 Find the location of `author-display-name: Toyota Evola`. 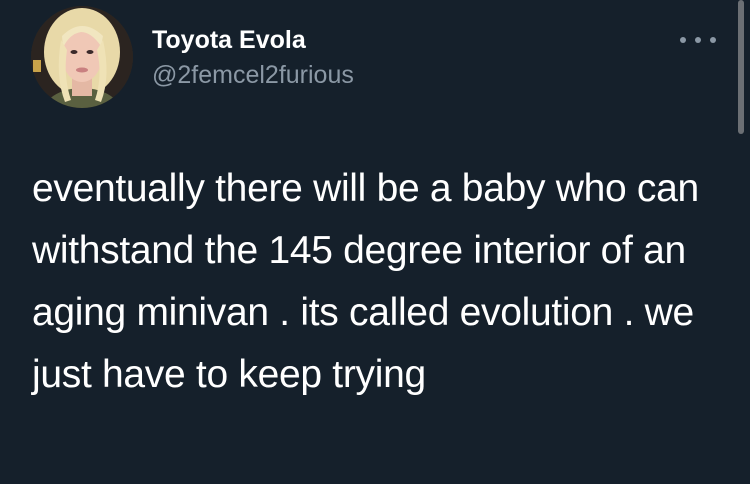

author-display-name: Toyota Evola is located at coordinates (229, 40).